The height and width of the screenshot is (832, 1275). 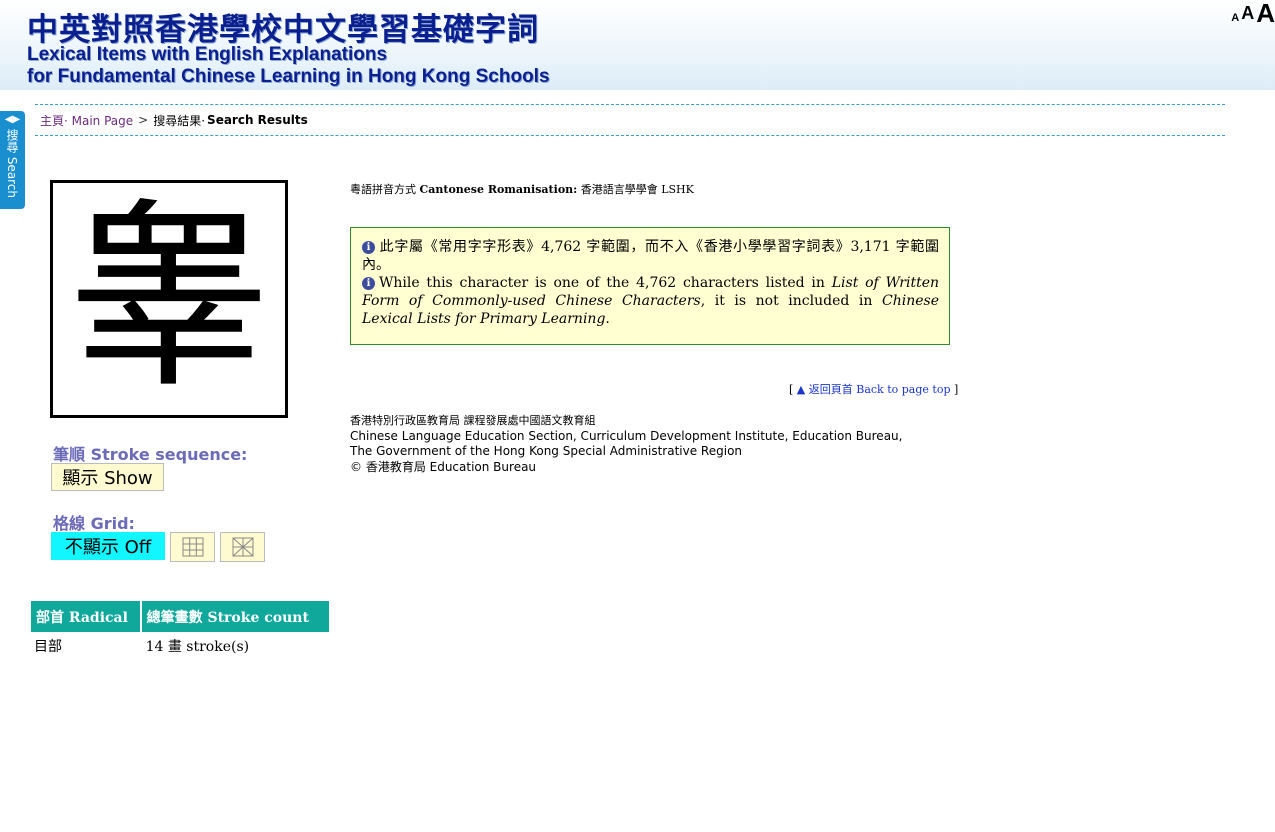 What do you see at coordinates (786, 301) in the screenshot?
I see `notice-en-part2: , it is not included in` at bounding box center [786, 301].